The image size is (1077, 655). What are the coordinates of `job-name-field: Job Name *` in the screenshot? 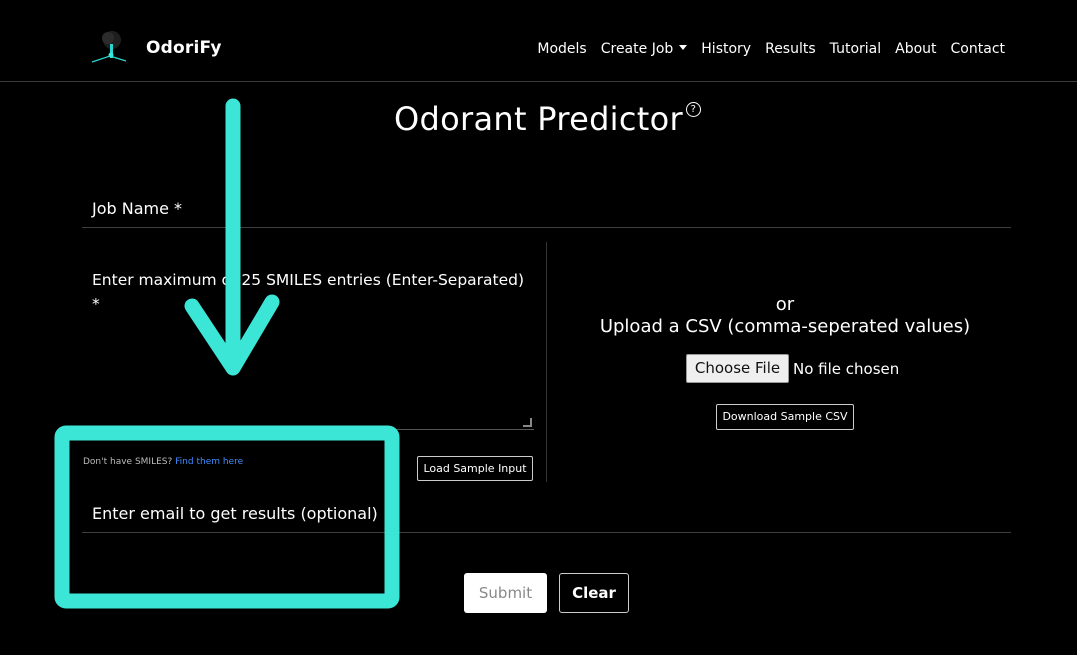 It's located at (137, 208).